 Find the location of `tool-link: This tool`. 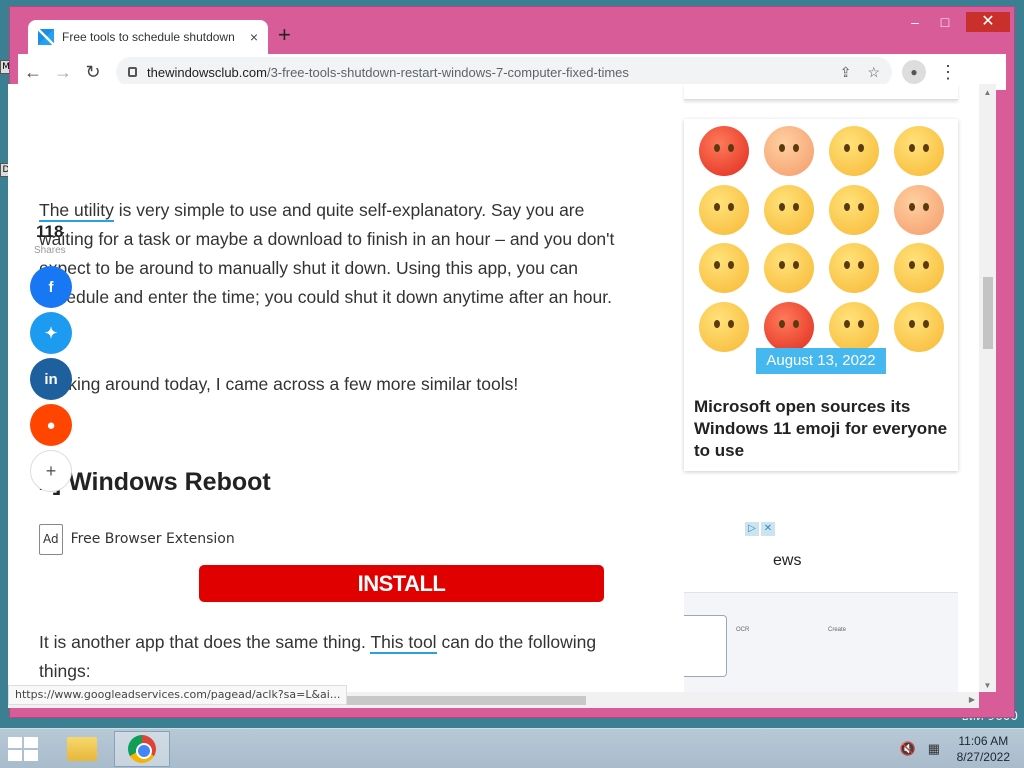

tool-link: This tool is located at coordinates (403, 643).